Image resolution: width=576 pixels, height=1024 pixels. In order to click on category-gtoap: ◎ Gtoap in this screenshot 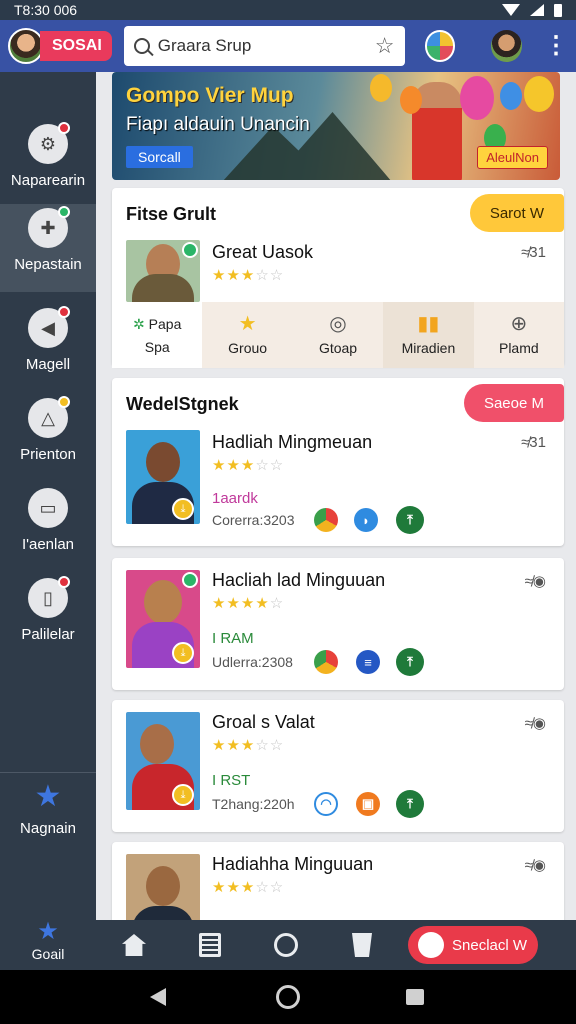, I will do `click(338, 335)`.